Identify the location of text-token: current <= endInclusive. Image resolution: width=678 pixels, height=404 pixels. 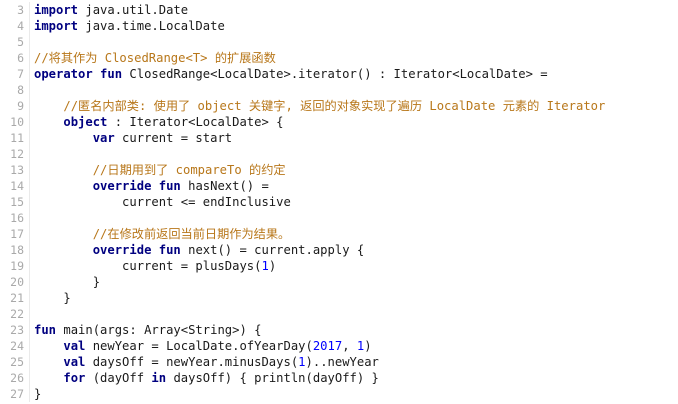
(162, 202).